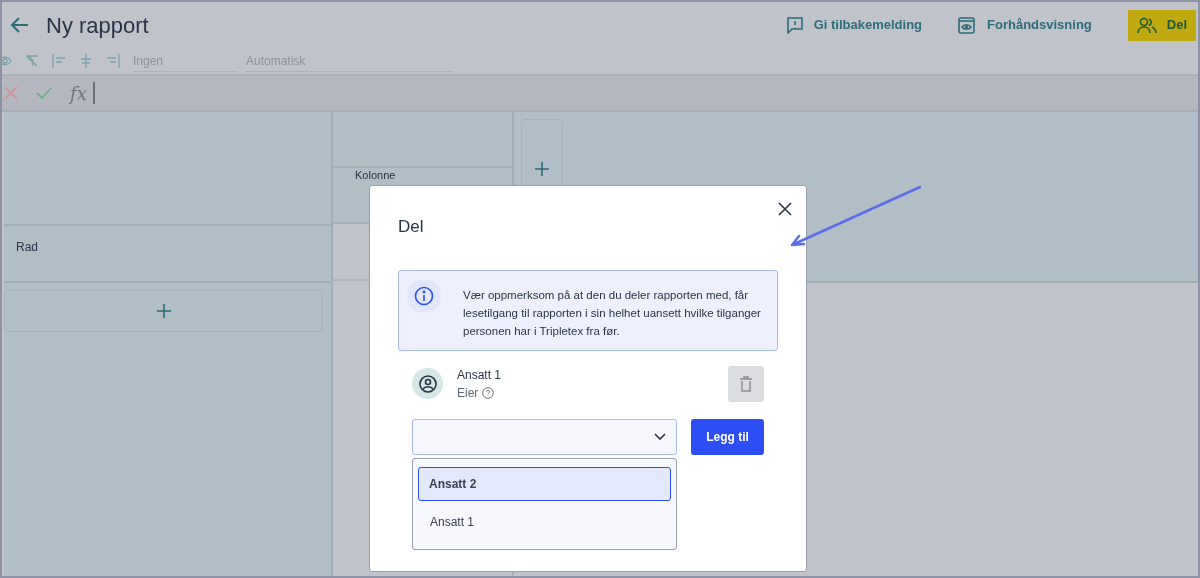 The height and width of the screenshot is (578, 1200). What do you see at coordinates (1146, 25) in the screenshot?
I see `people-icon` at bounding box center [1146, 25].